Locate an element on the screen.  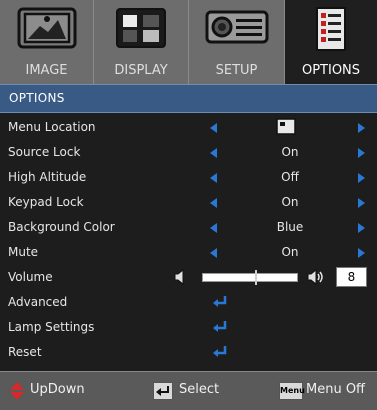
high-altitude-label: High Altitude is located at coordinates (47, 177).